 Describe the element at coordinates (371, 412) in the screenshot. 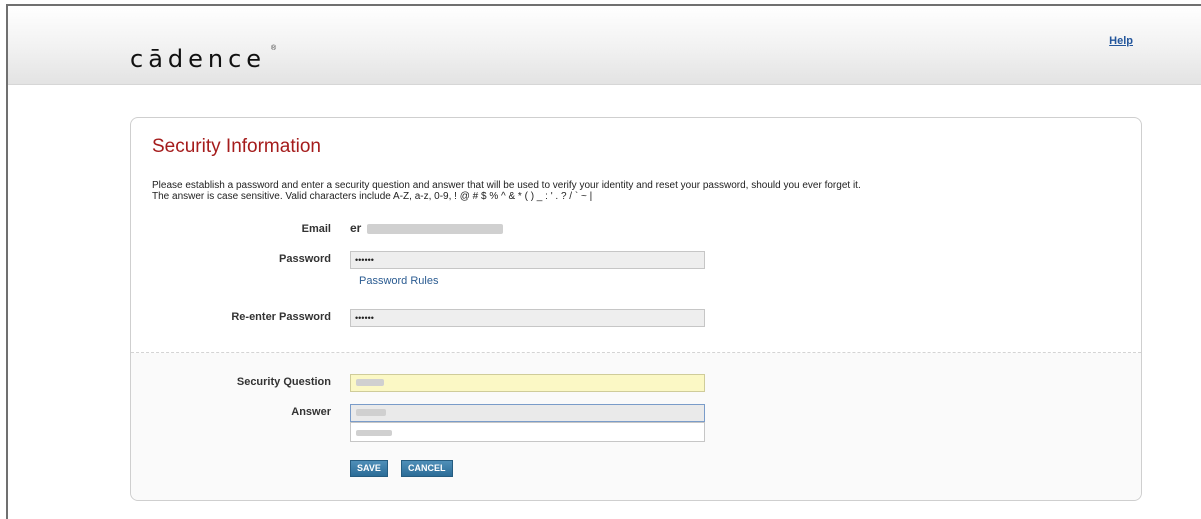

I see `answer-redaction` at that location.